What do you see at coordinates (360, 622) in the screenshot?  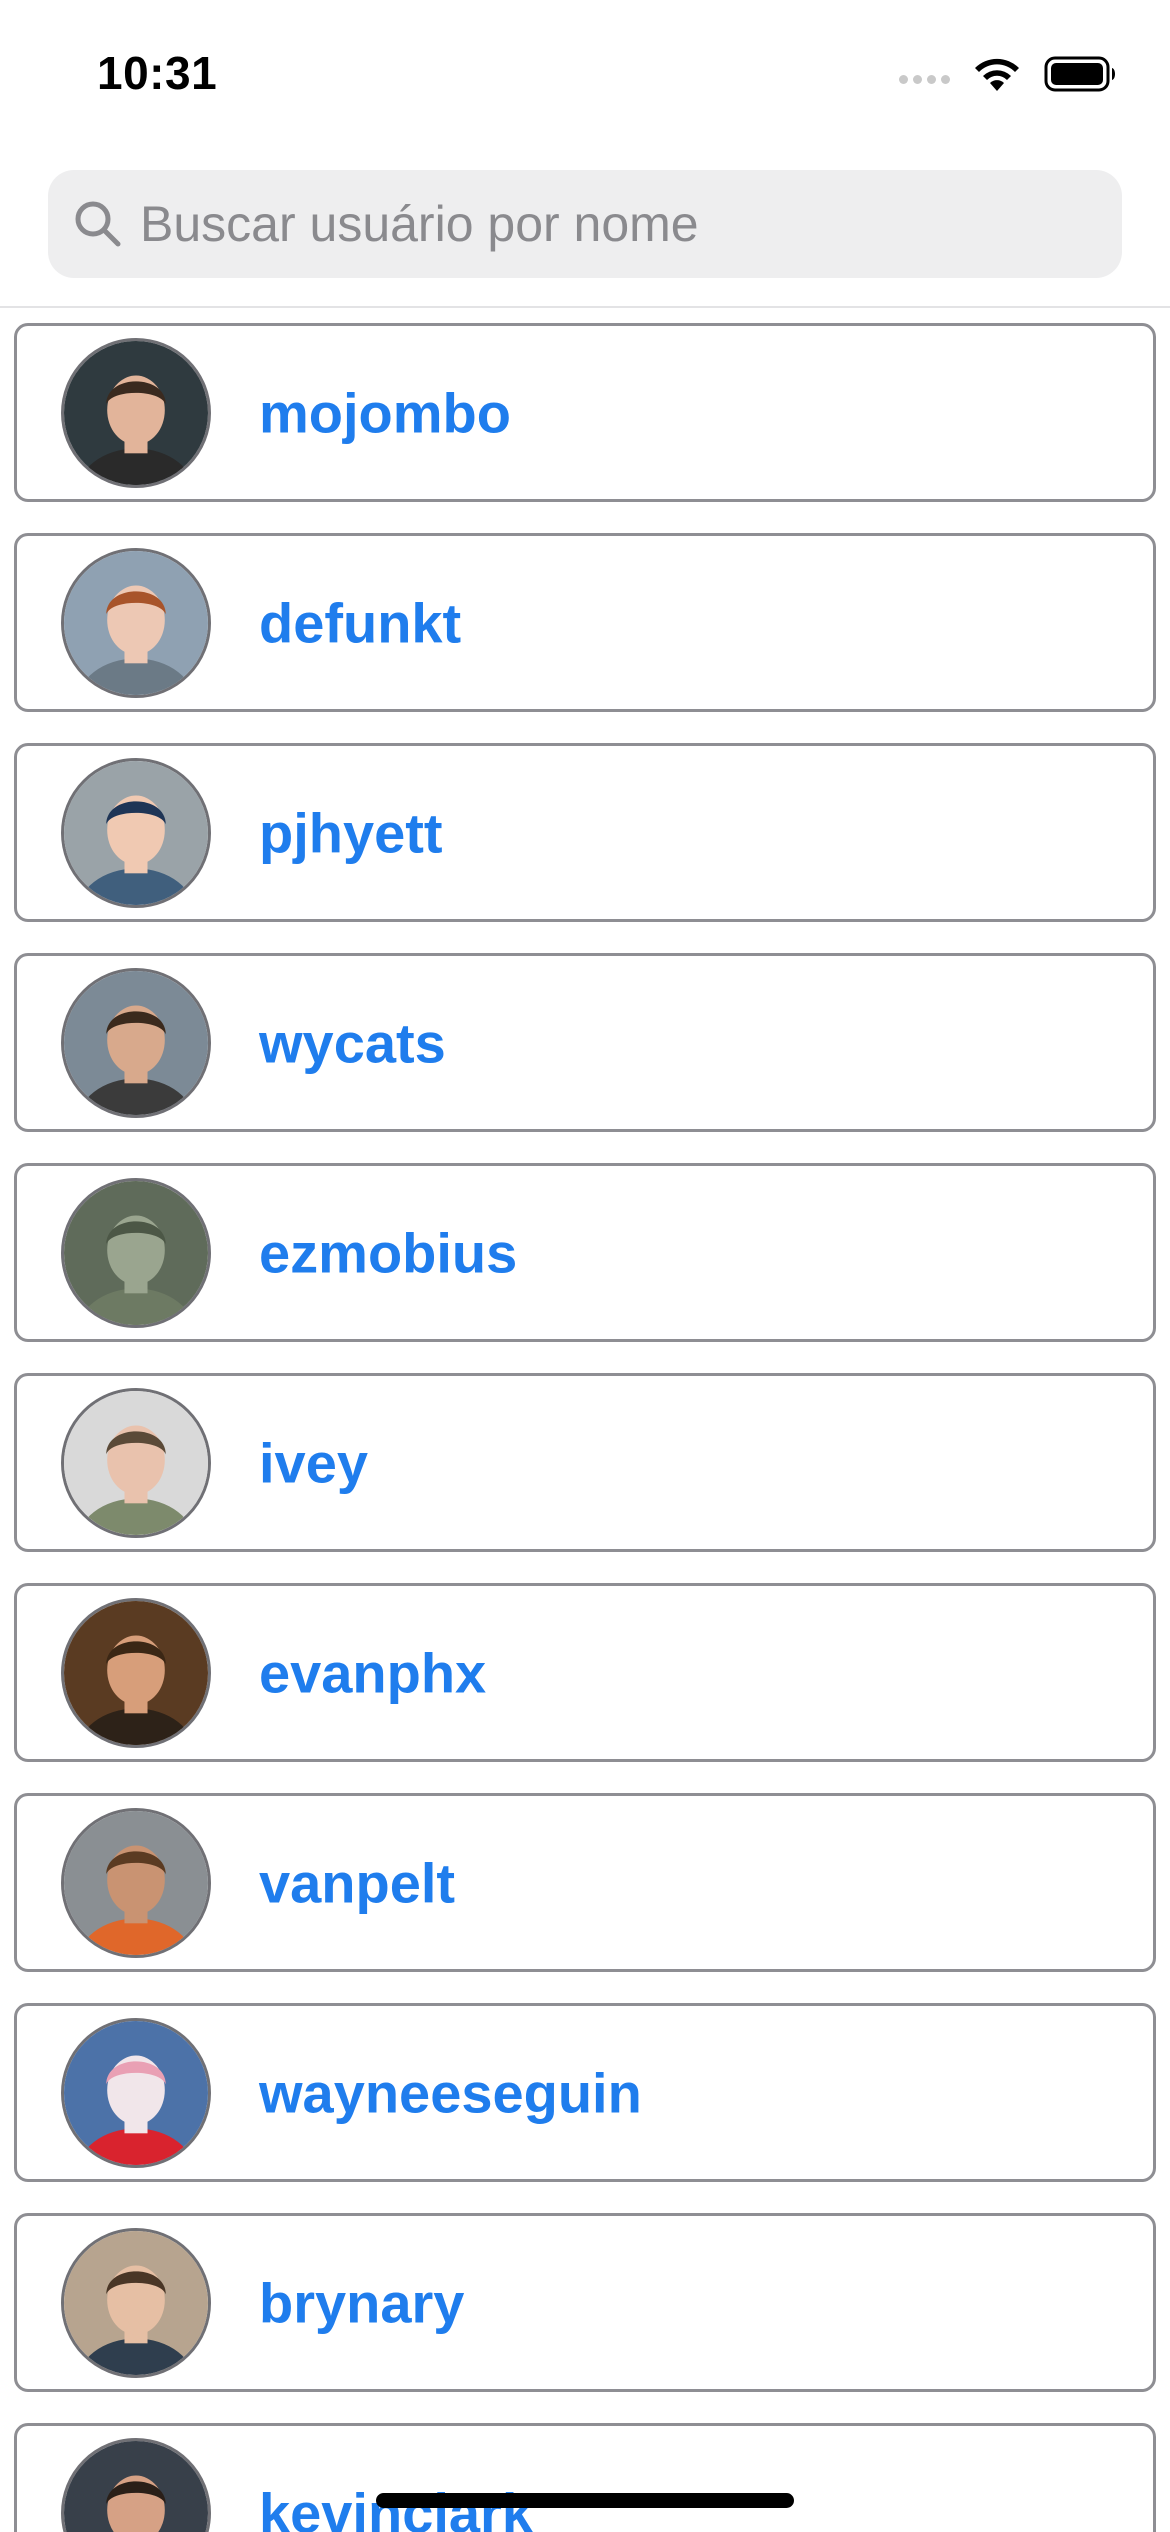 I see `user-name-label: defunkt` at bounding box center [360, 622].